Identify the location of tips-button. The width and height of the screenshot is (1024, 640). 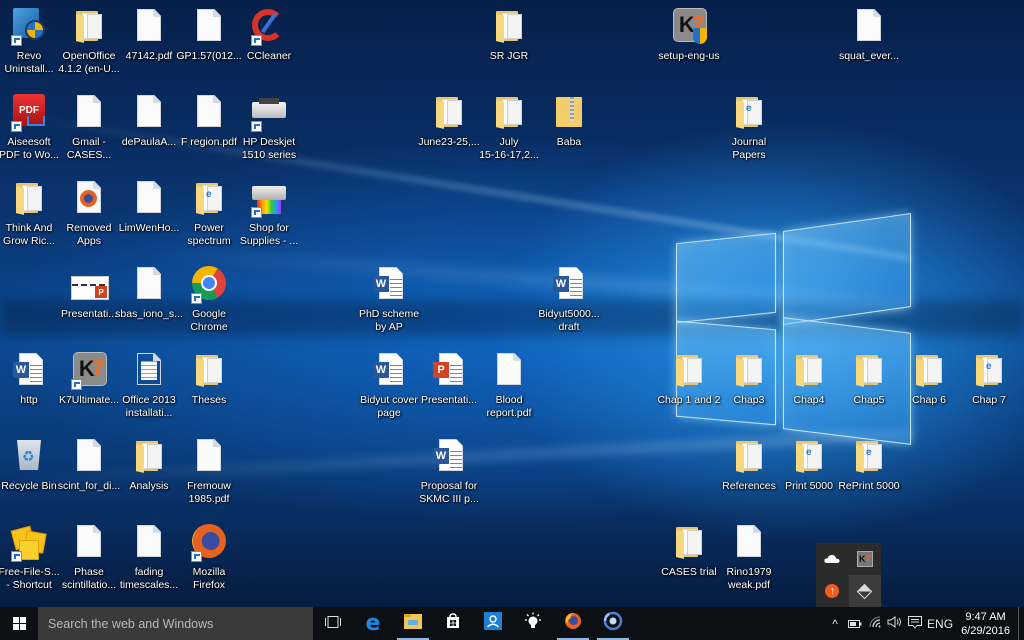
(533, 623).